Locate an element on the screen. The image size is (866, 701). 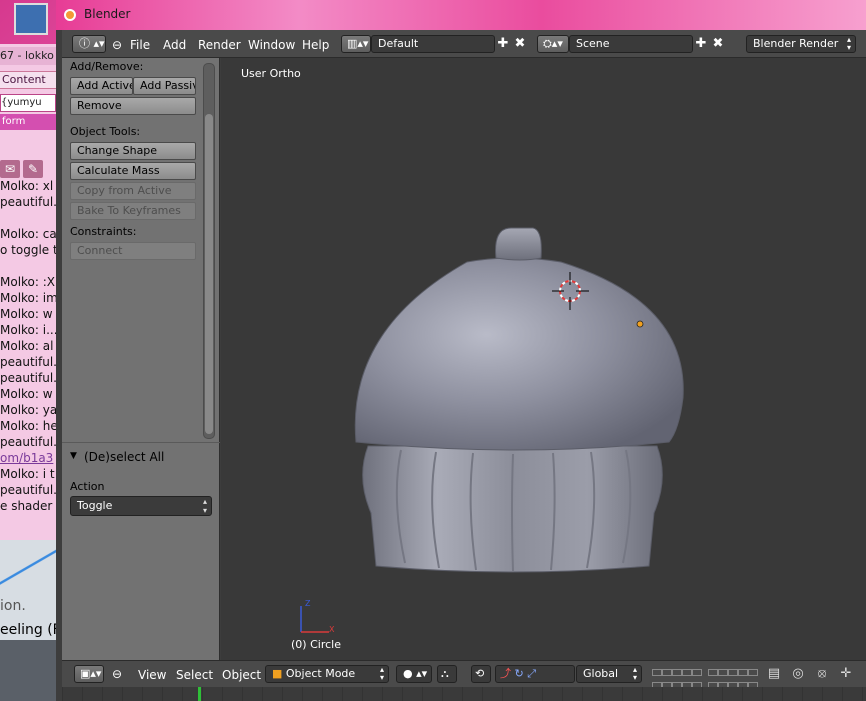
add-layout-icon: ✚ is located at coordinates (503, 44).